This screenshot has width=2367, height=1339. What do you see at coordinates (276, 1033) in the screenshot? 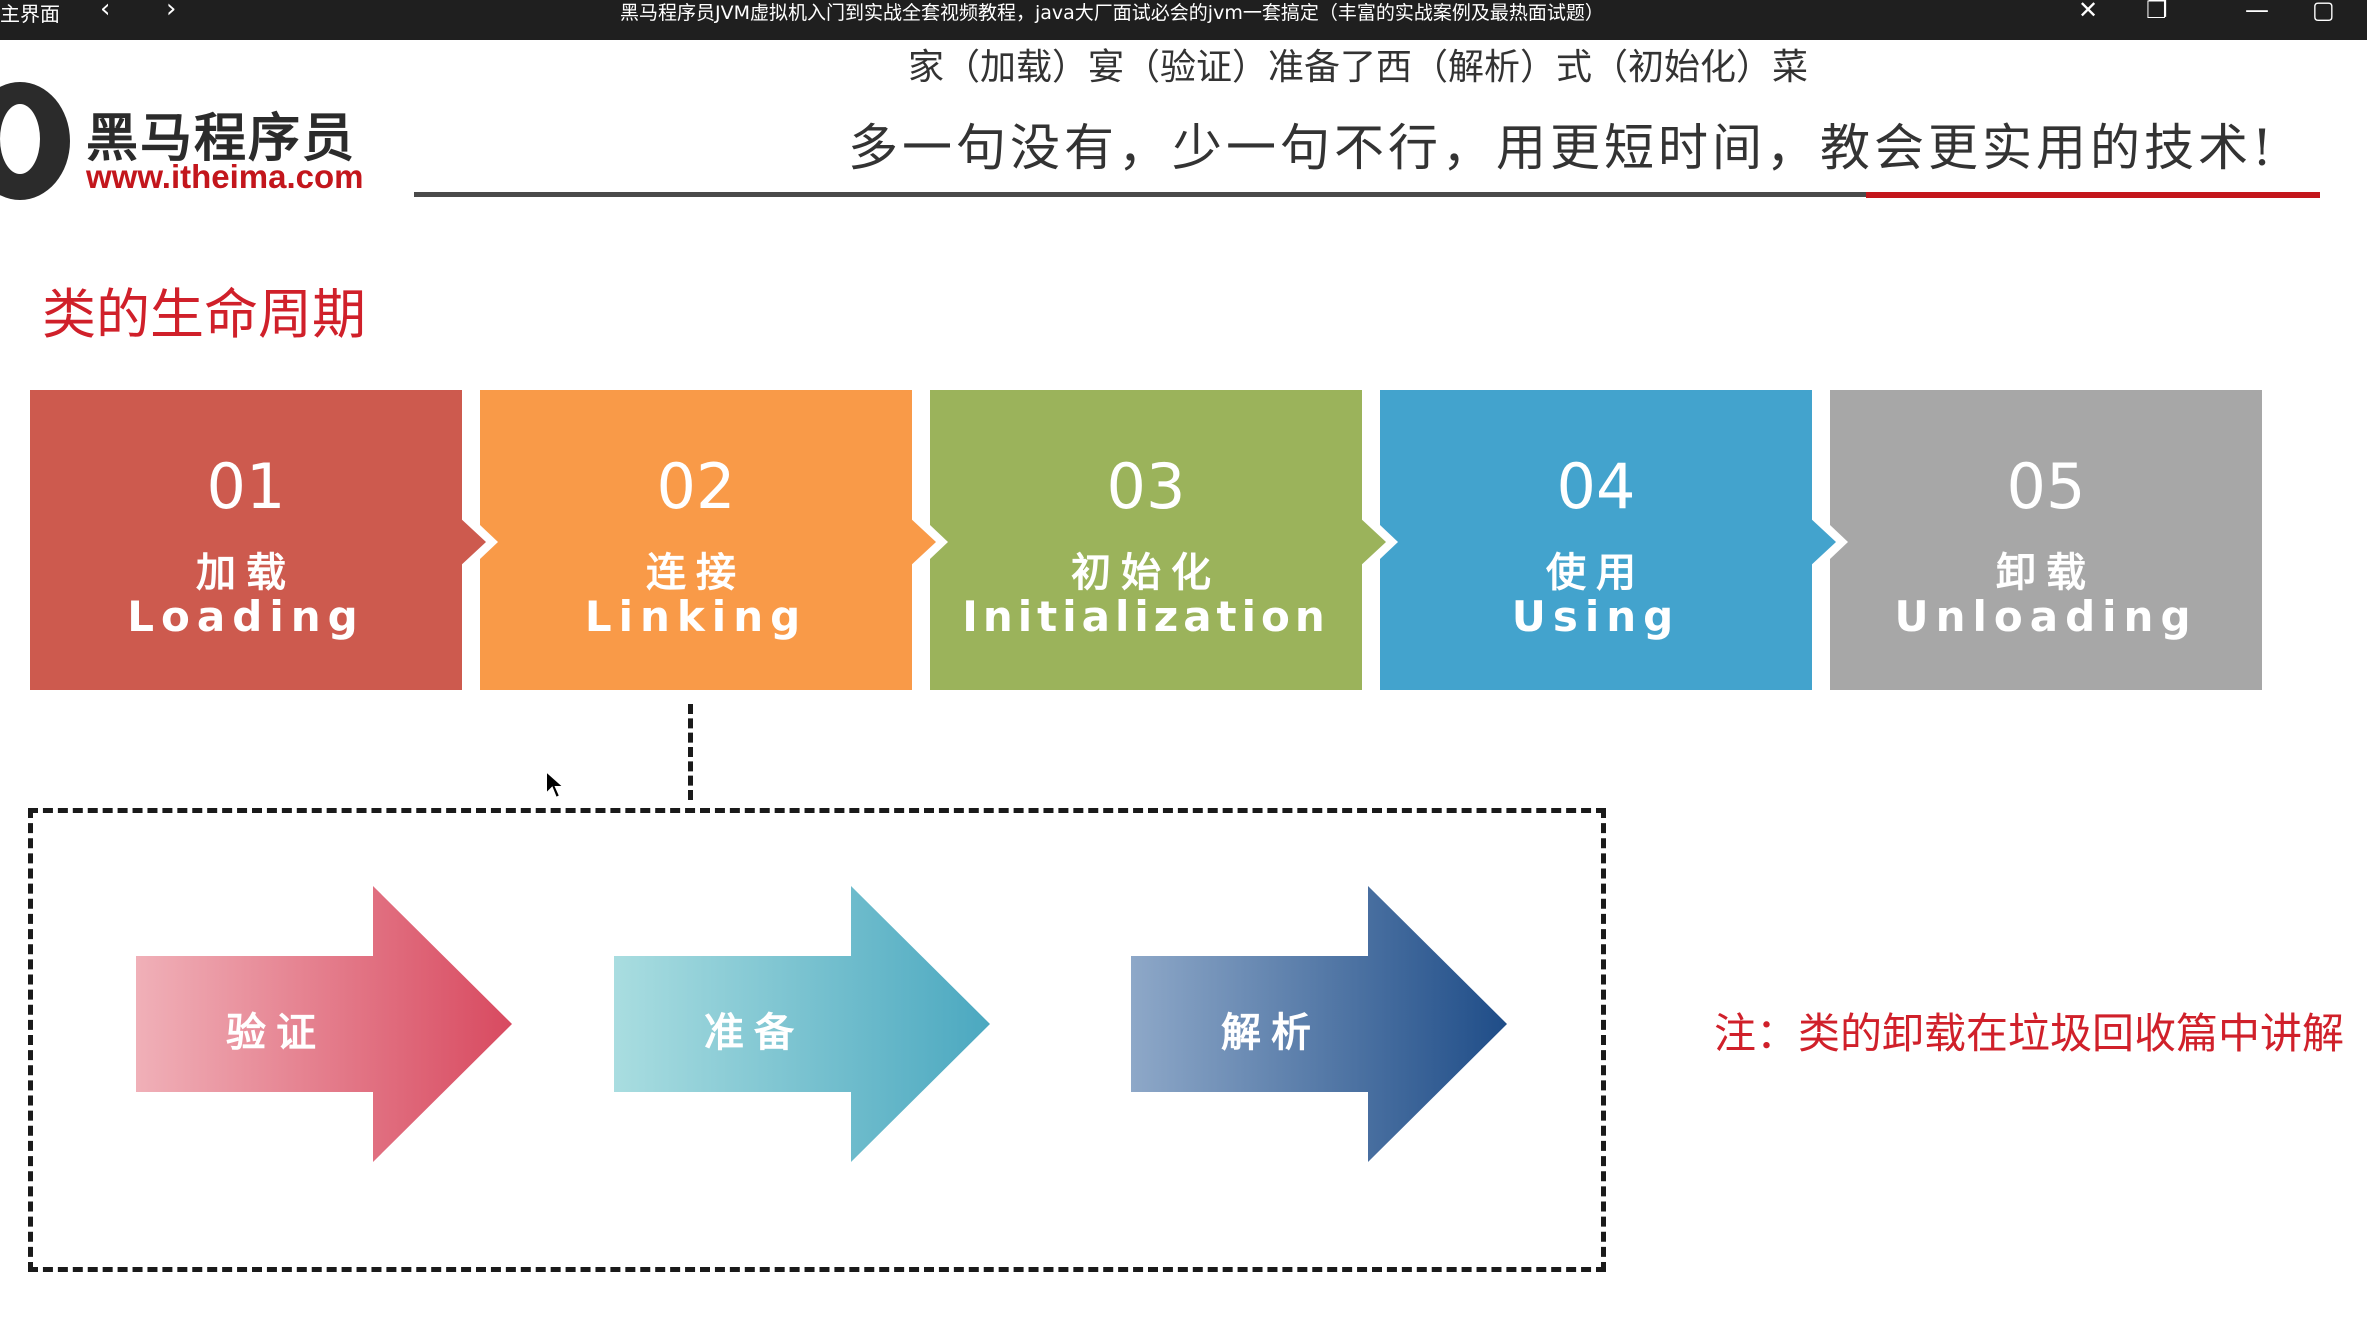
I see `arrow-label: 验证` at bounding box center [276, 1033].